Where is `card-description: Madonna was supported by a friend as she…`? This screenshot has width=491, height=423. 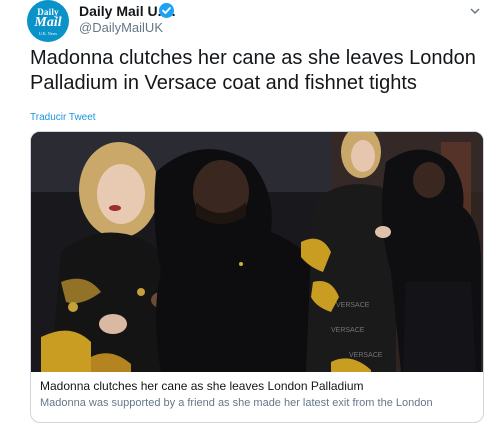 card-description: Madonna was supported by a friend as she… is located at coordinates (236, 403).